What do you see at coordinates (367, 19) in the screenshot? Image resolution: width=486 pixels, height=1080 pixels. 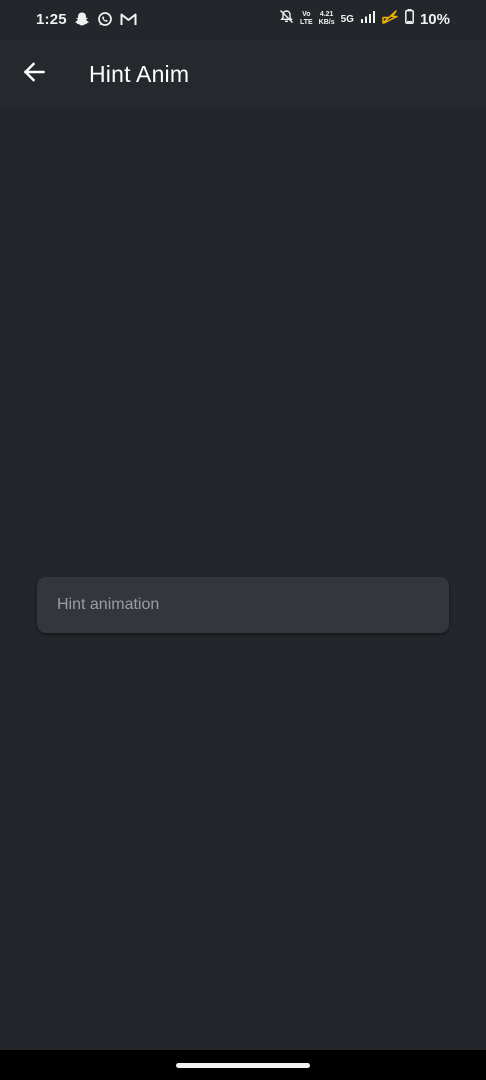 I see `signal-icon` at bounding box center [367, 19].